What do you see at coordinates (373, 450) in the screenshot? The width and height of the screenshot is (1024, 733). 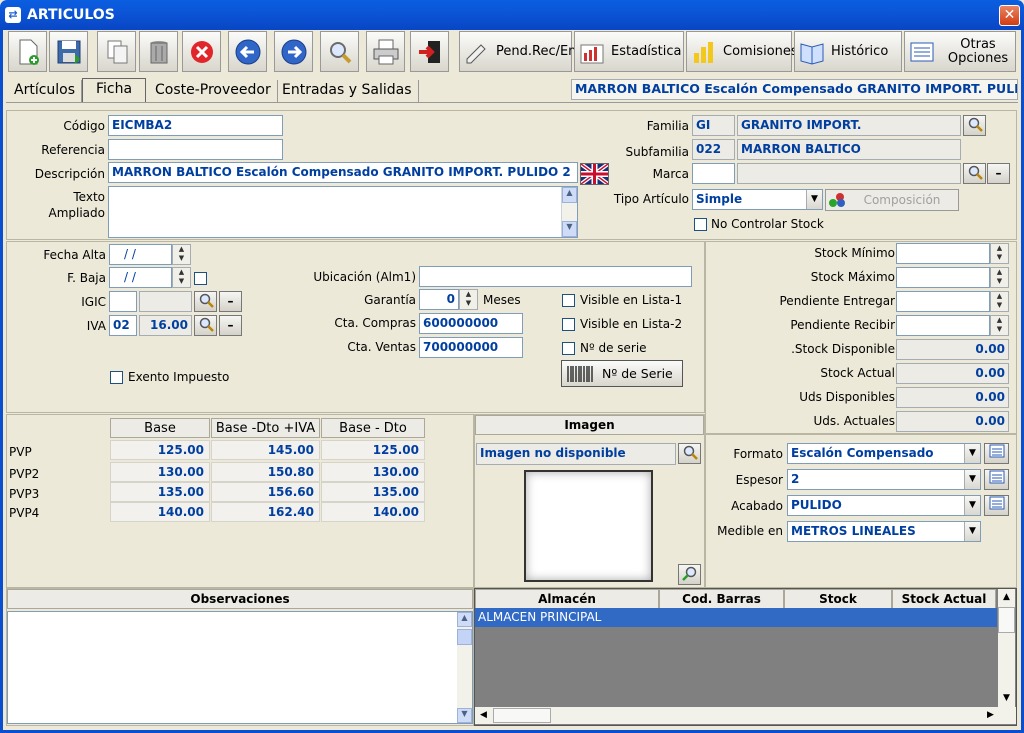 I see `pvp-base-dto-cell: 125.00` at bounding box center [373, 450].